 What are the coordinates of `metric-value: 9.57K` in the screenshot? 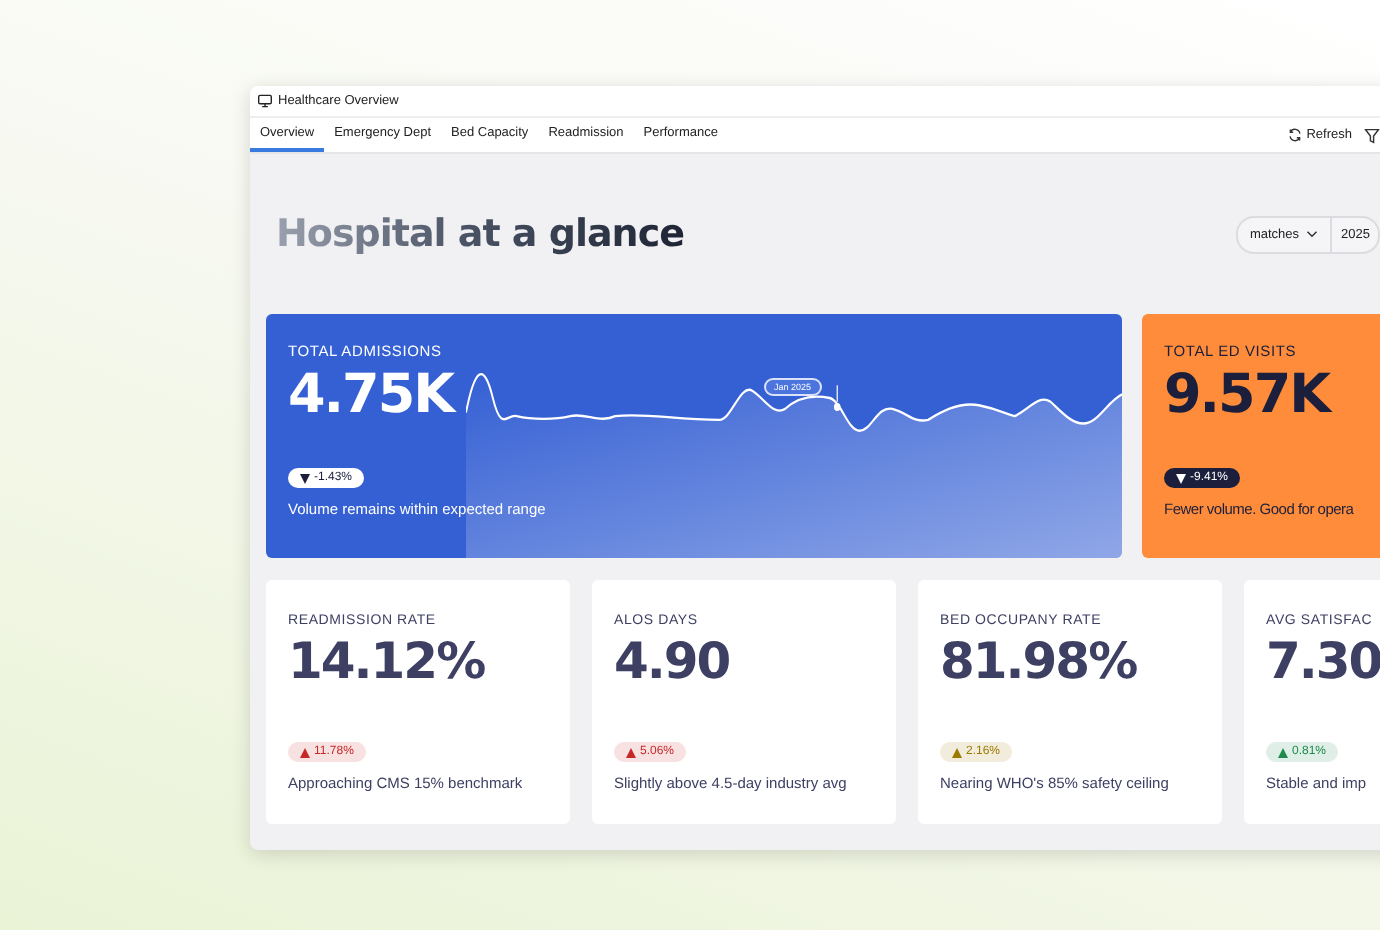 It's located at (1247, 395).